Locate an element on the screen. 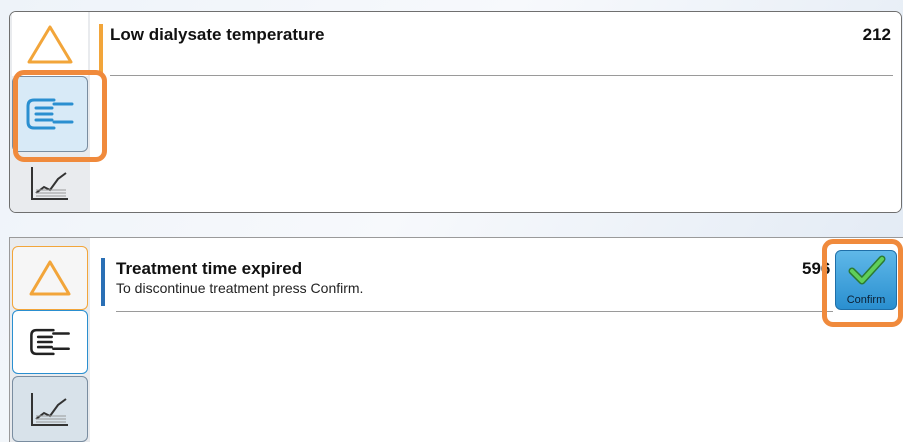  alarm-code: 596 is located at coordinates (816, 268).